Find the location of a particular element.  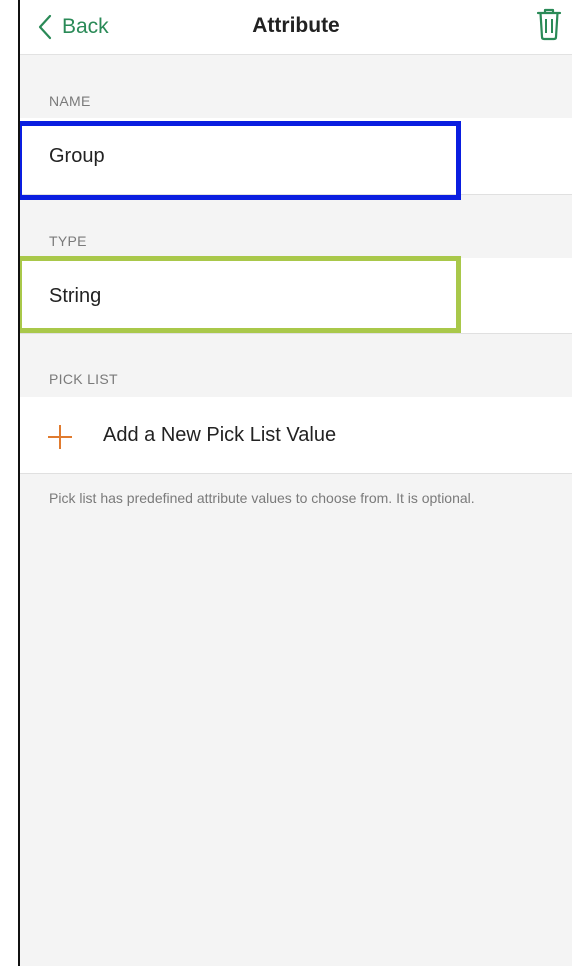

name-section-label: NAME is located at coordinates (70, 101).